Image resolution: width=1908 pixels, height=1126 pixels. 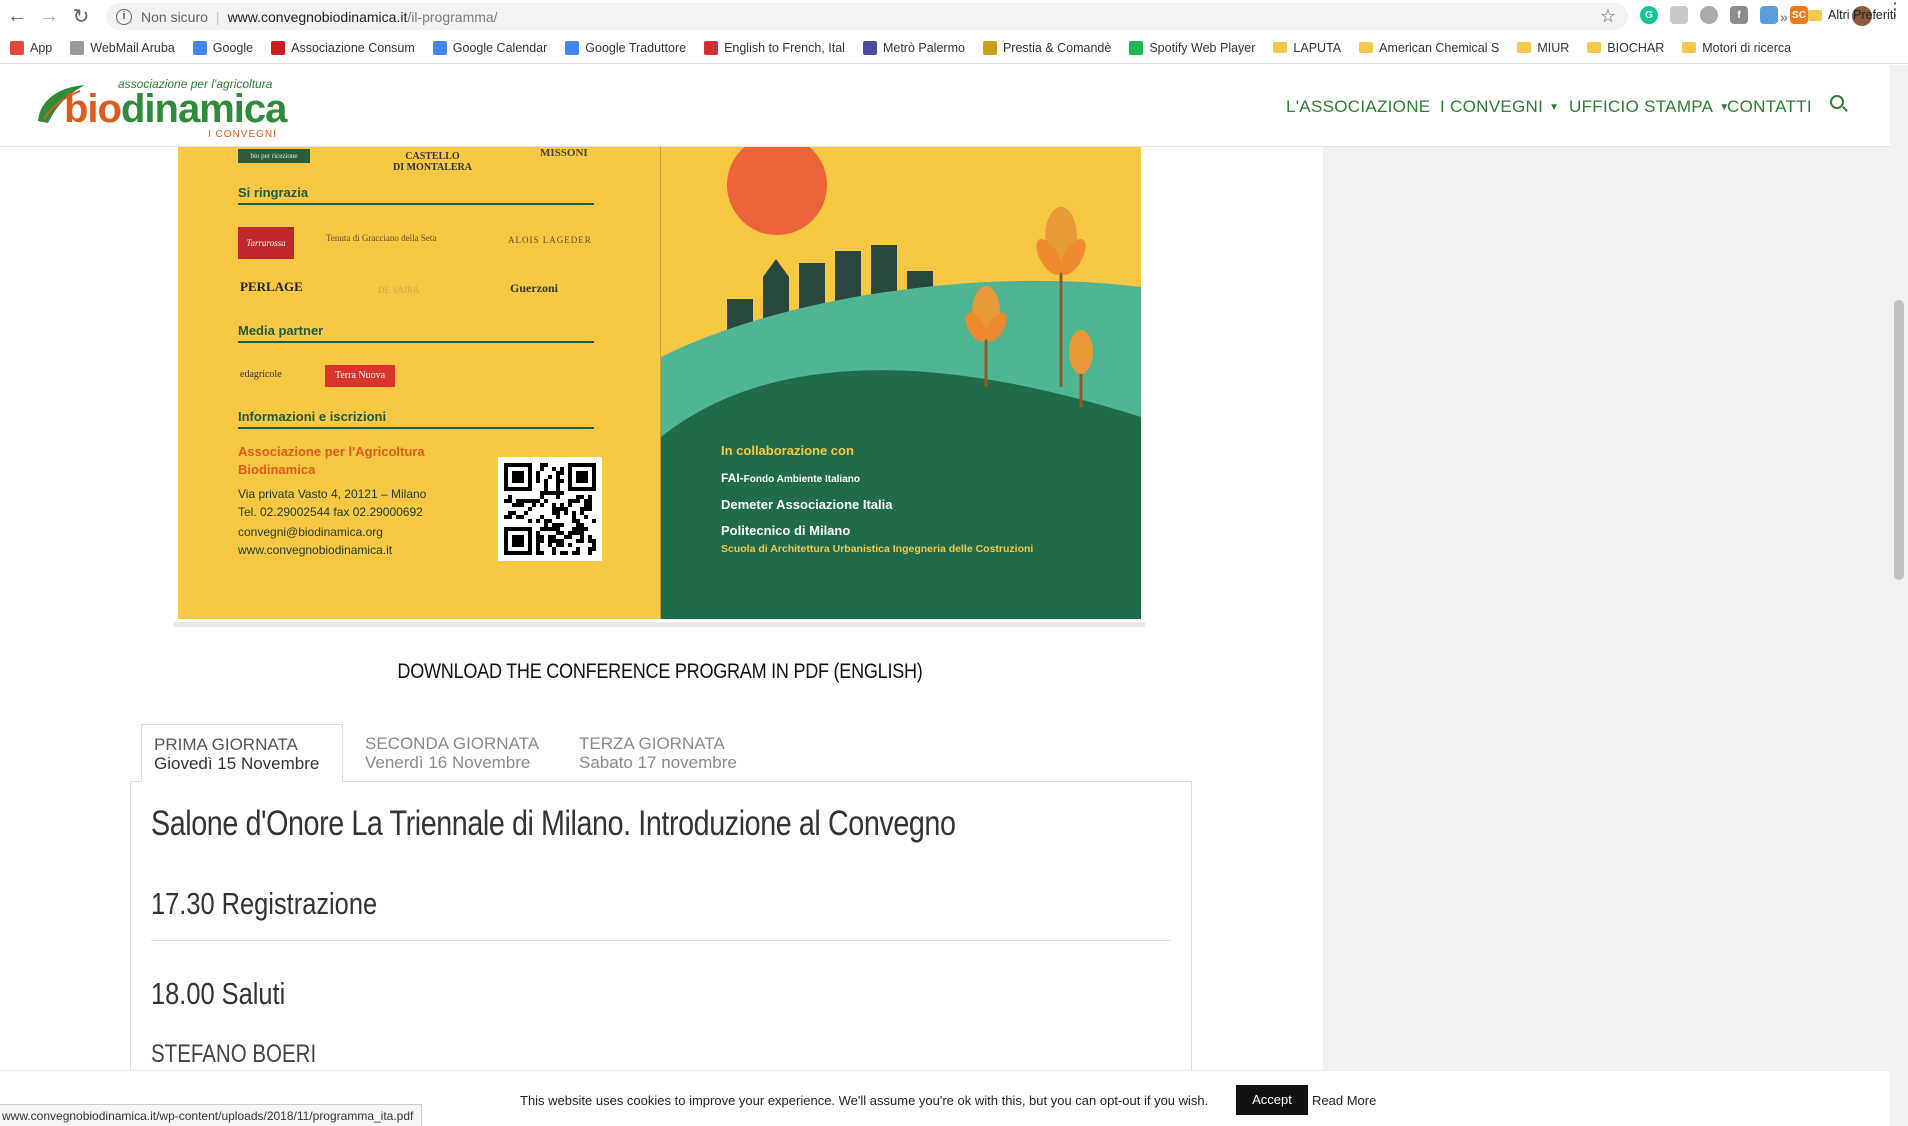 What do you see at coordinates (1307, 48) in the screenshot?
I see `bookmark-item: LAPUTA` at bounding box center [1307, 48].